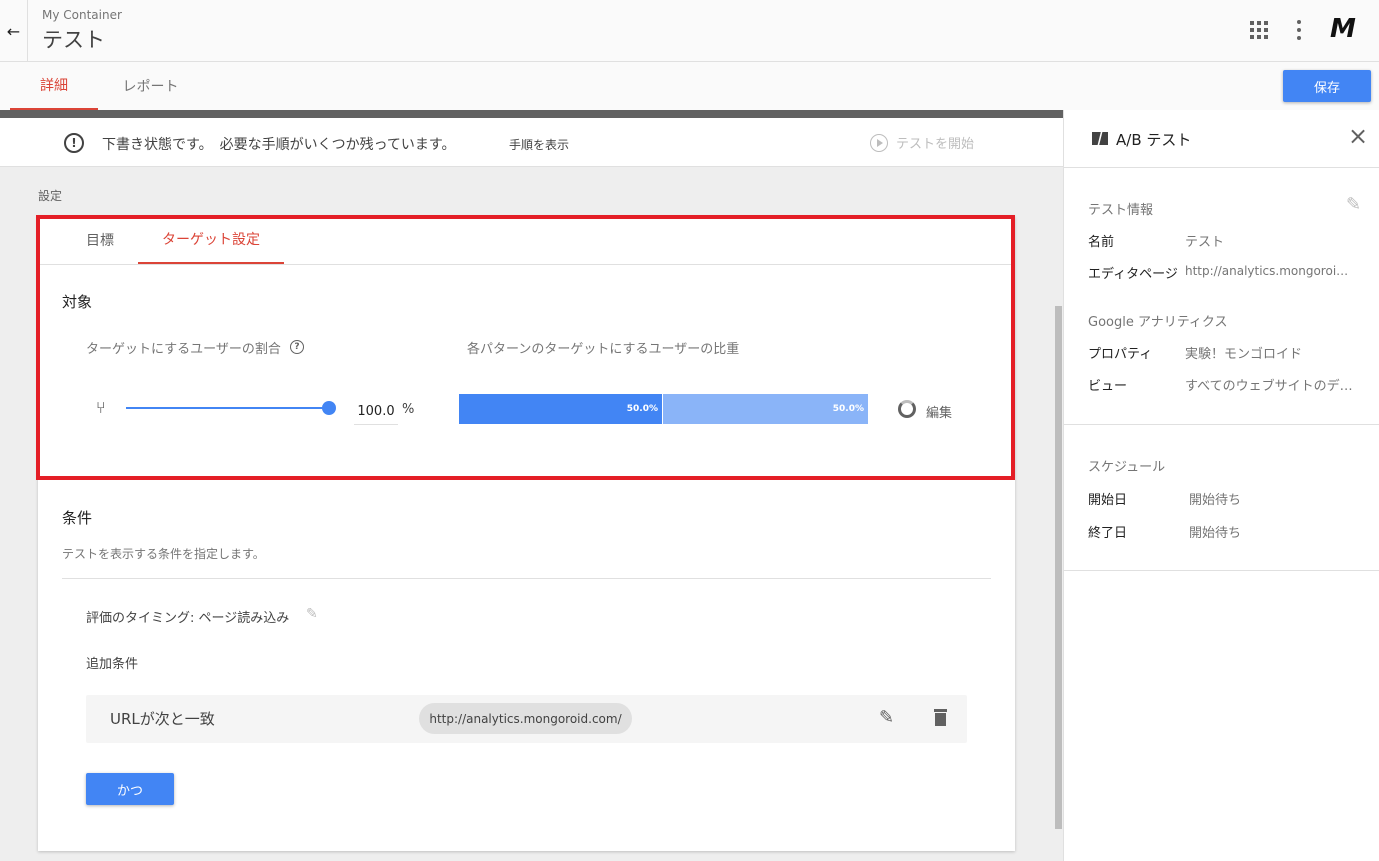 The height and width of the screenshot is (861, 1379). Describe the element at coordinates (100, 240) in the screenshot. I see `tab-goal: 目標` at that location.